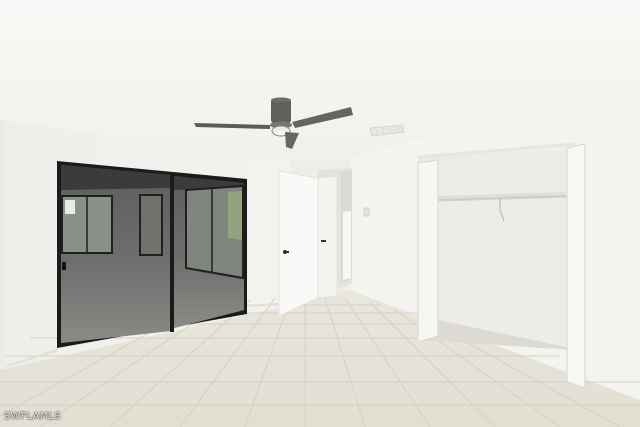 The height and width of the screenshot is (427, 640). Describe the element at coordinates (366, 212) in the screenshot. I see `switch-icon` at that location.